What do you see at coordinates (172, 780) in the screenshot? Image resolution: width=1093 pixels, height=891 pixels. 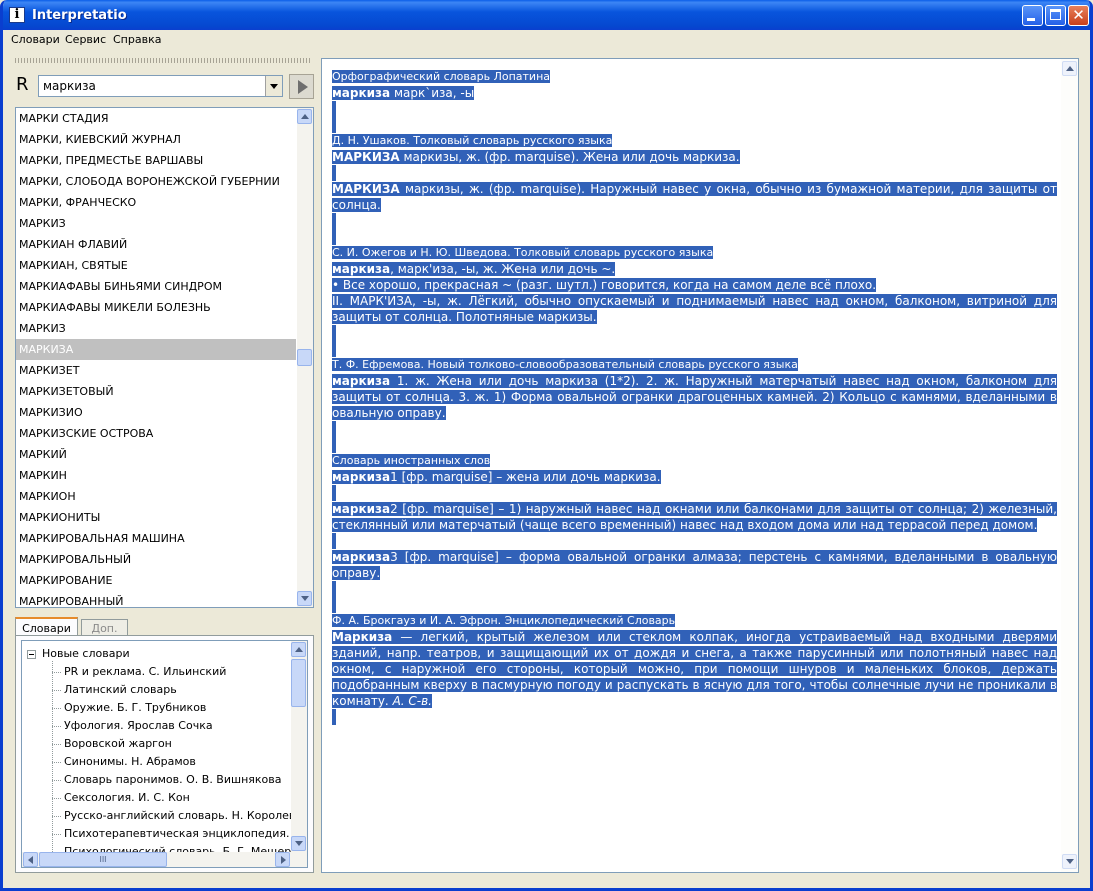 I see `tree-item: Словарь паронимов. О. В. Вишнякова` at bounding box center [172, 780].